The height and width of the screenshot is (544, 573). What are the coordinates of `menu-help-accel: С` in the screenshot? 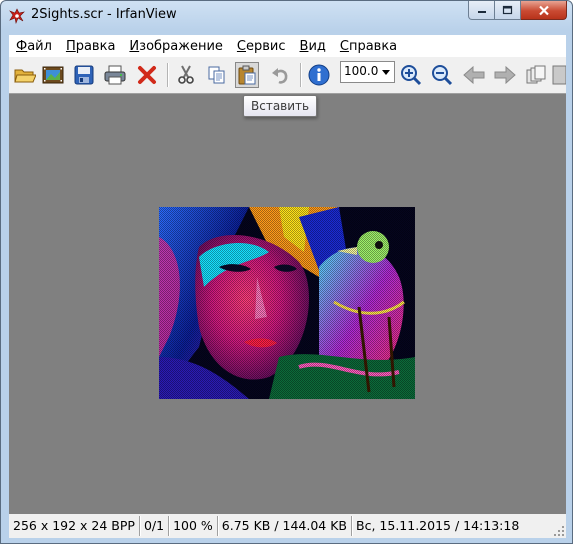 It's located at (344, 46).